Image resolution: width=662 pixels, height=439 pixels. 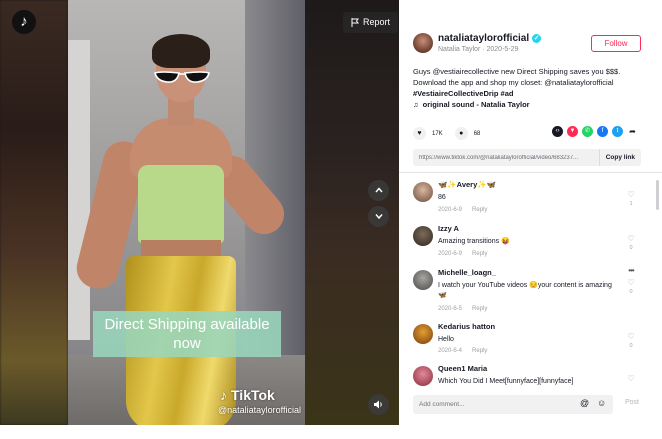 I want to click on comment-author: Kedarius hatton, so click(x=466, y=326).